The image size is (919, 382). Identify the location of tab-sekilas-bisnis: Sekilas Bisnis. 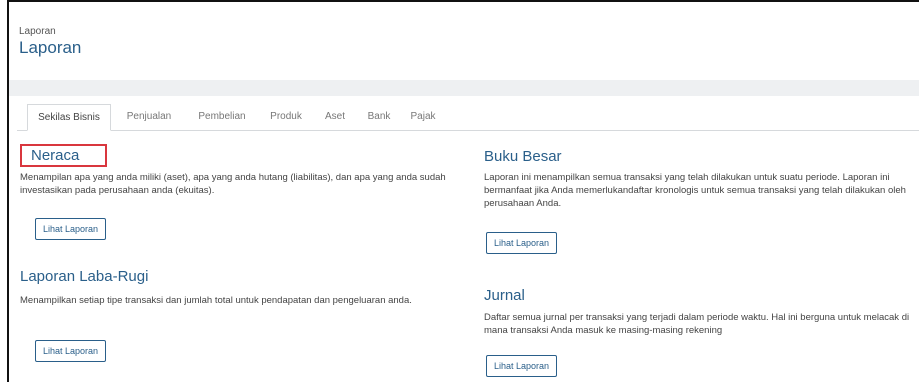
(69, 117).